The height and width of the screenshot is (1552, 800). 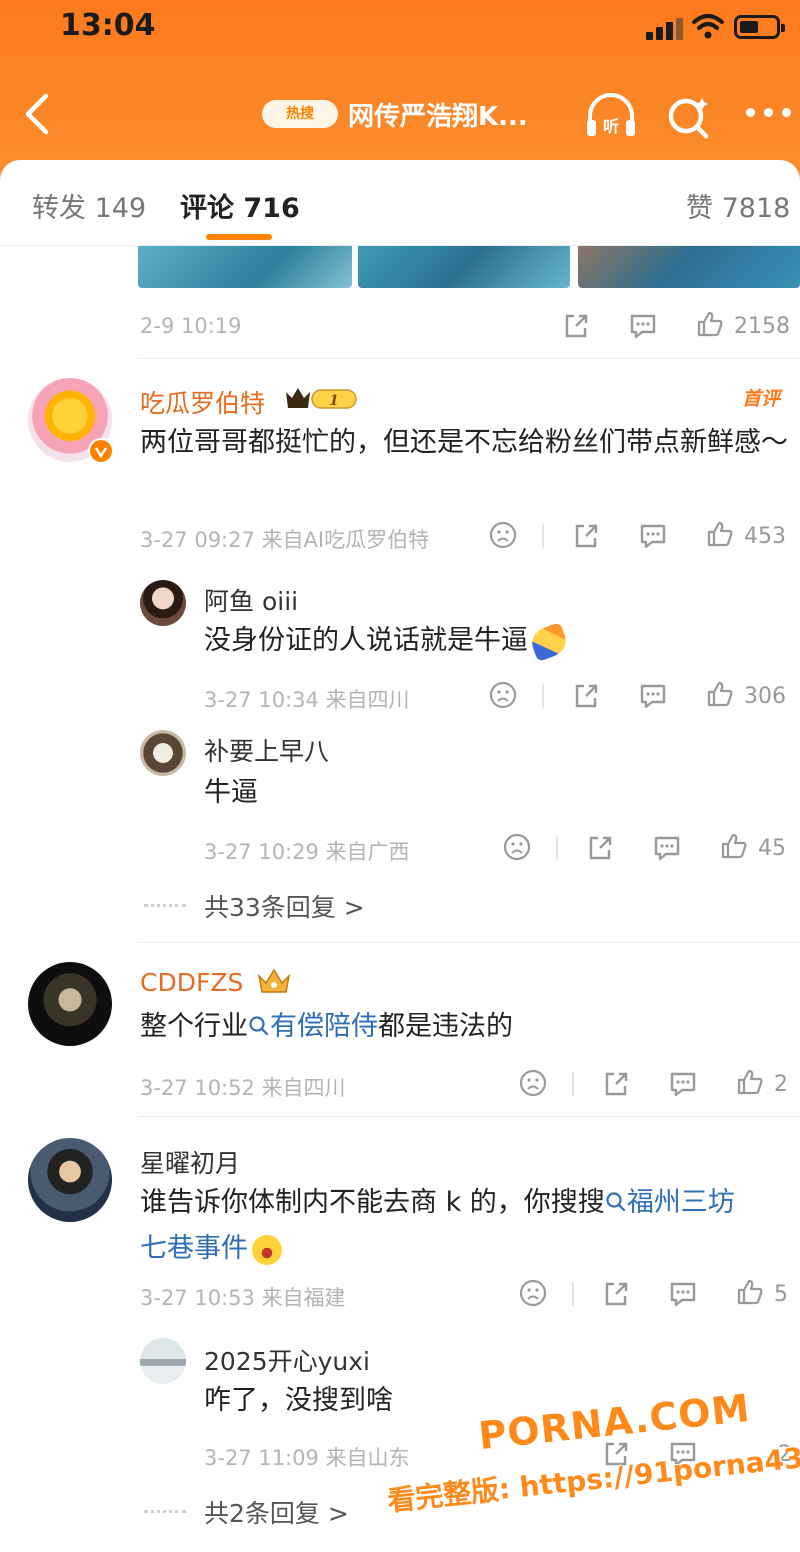 What do you see at coordinates (287, 1360) in the screenshot?
I see `reply-username: 2025开心yuxi` at bounding box center [287, 1360].